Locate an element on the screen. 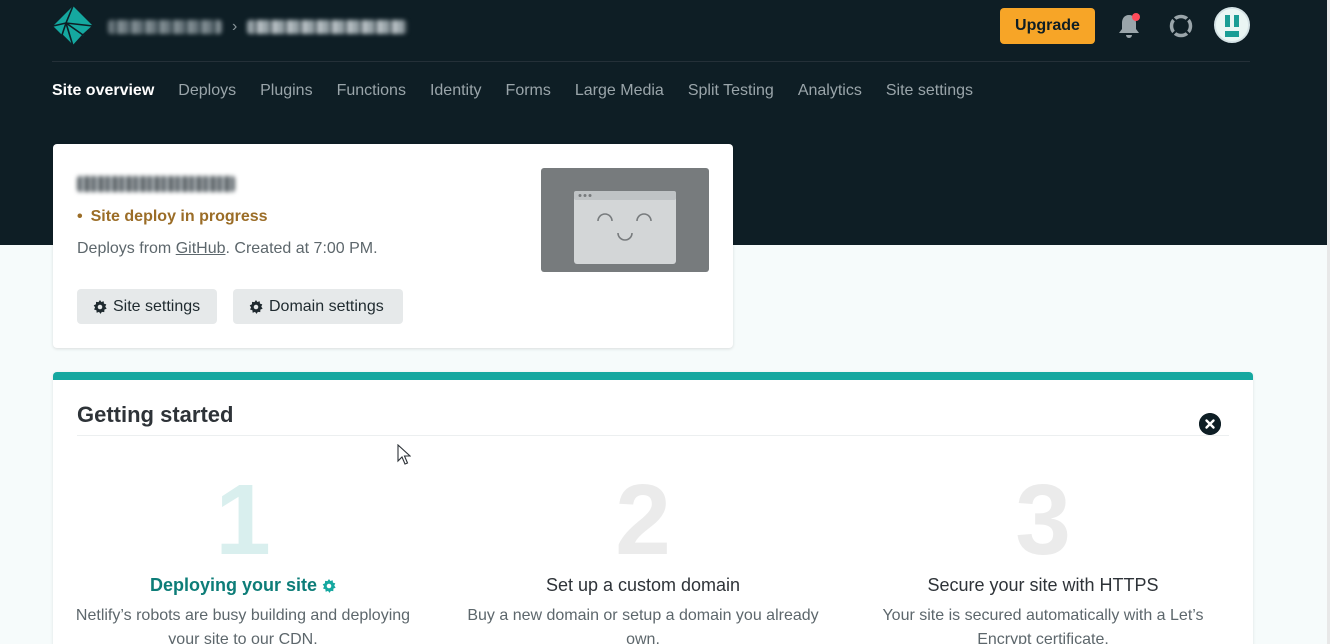 The width and height of the screenshot is (1330, 644). avatar-identicon-icon is located at coordinates (1232, 25).